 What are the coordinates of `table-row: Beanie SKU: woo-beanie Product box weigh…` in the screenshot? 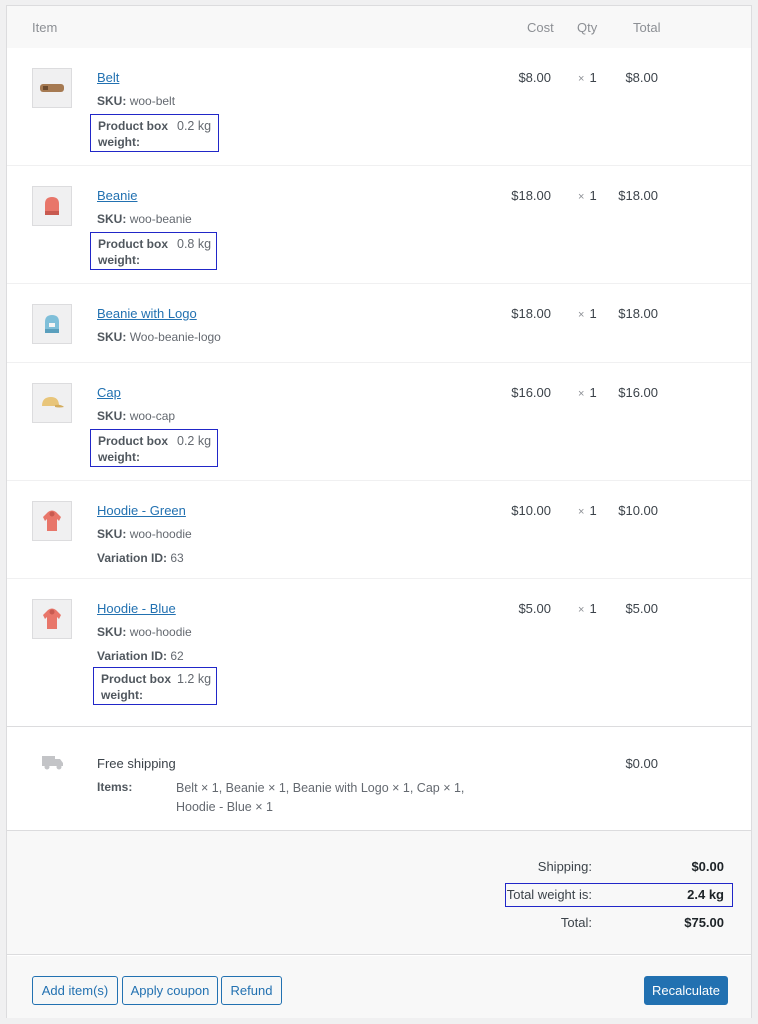 It's located at (379, 225).